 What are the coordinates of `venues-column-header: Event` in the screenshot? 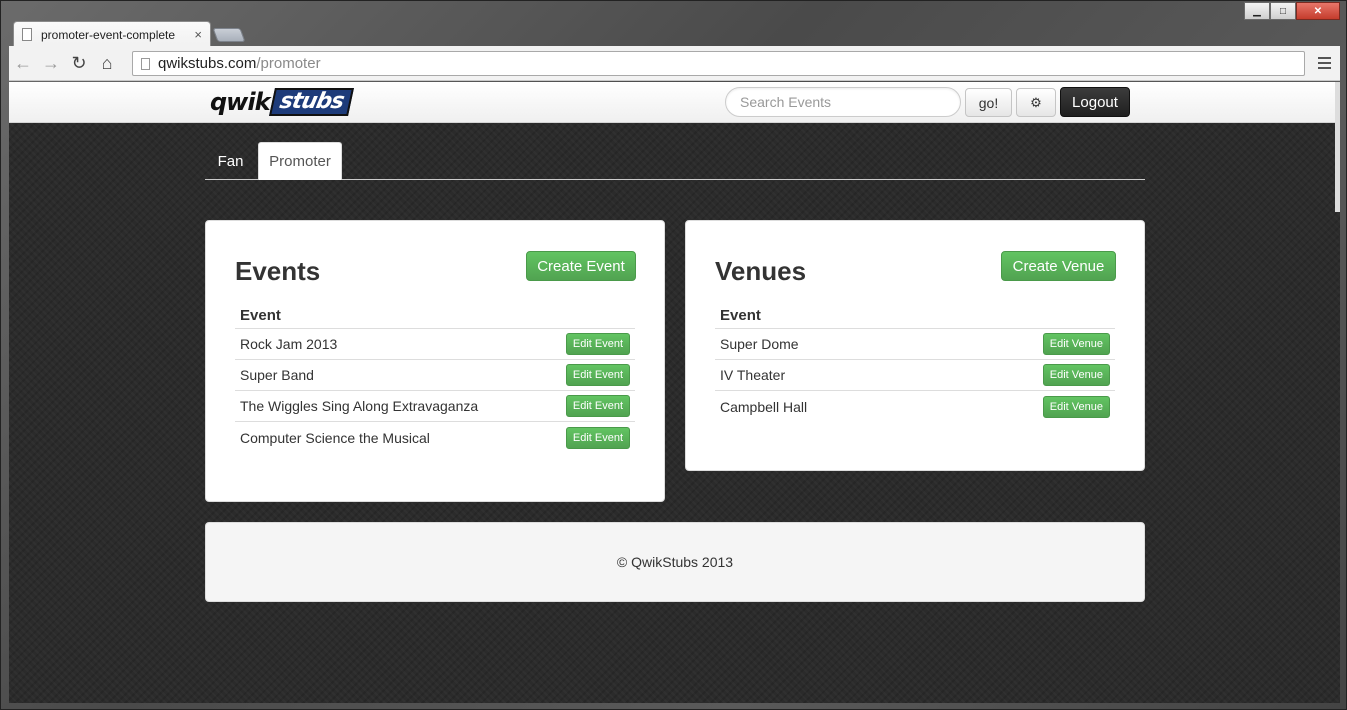 It's located at (915, 315).